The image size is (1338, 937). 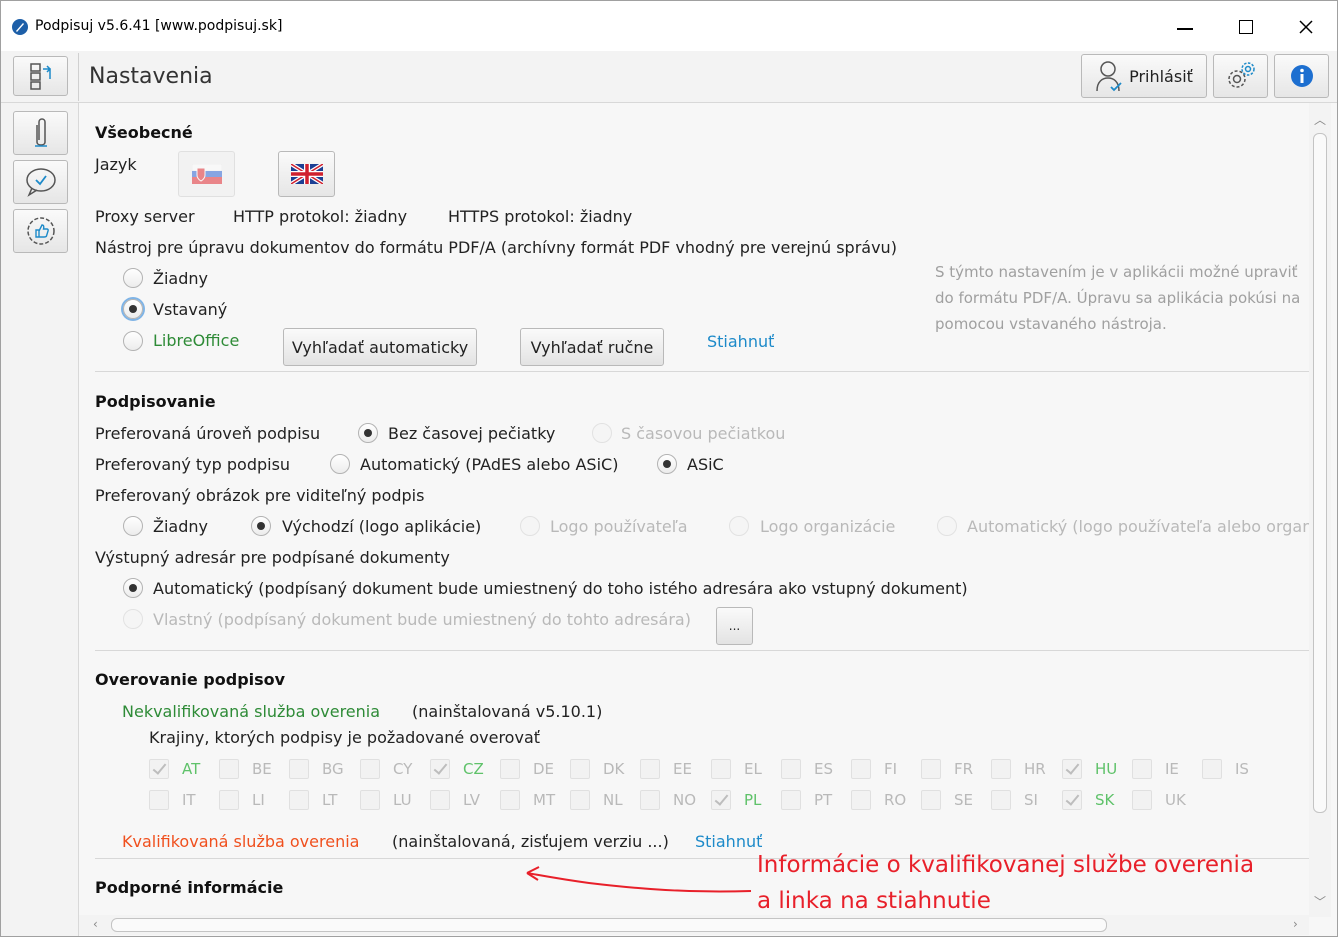 I want to click on country-checkbox-ie, so click(x=1142, y=769).